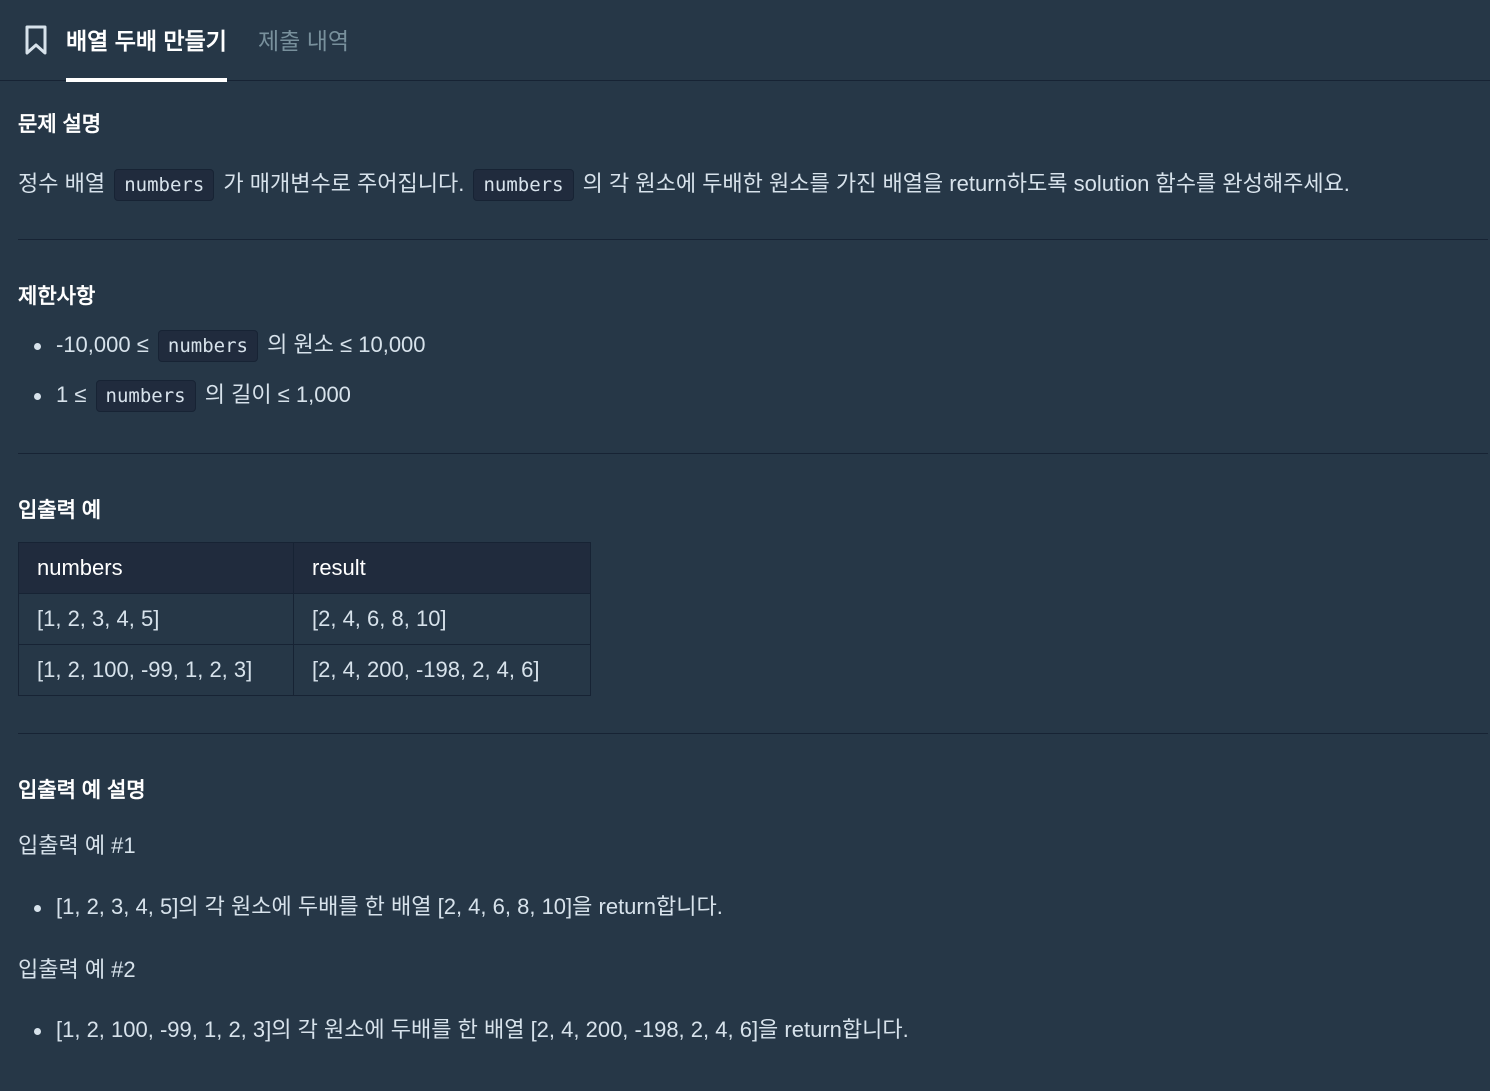  I want to click on table-cell: [1, 2, 3, 4, 5], so click(156, 619).